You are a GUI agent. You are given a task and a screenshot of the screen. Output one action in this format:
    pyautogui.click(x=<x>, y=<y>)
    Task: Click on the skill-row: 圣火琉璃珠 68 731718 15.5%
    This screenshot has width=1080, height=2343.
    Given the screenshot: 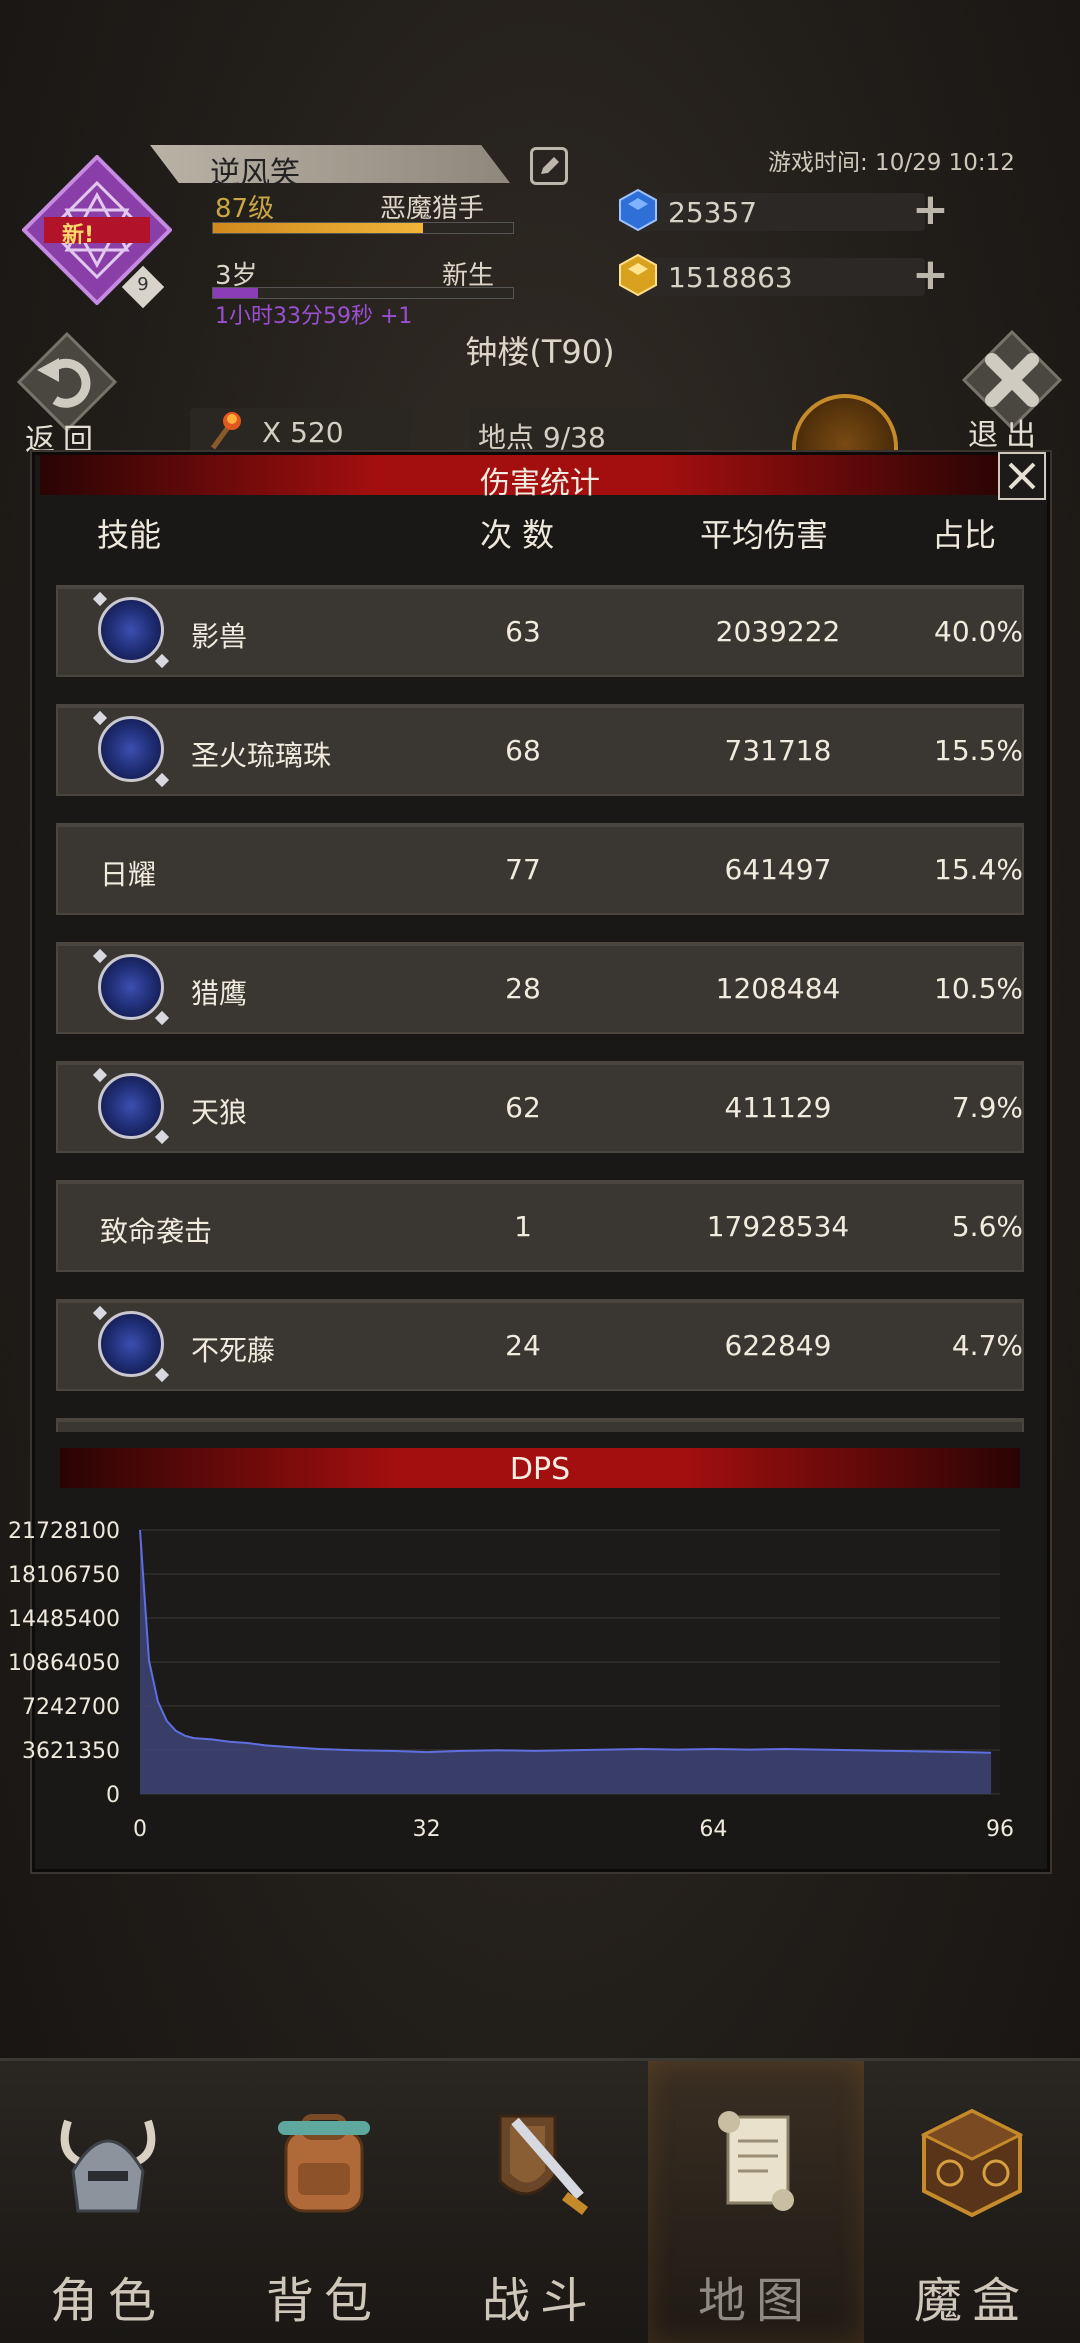 What is the action you would take?
    pyautogui.click(x=540, y=750)
    